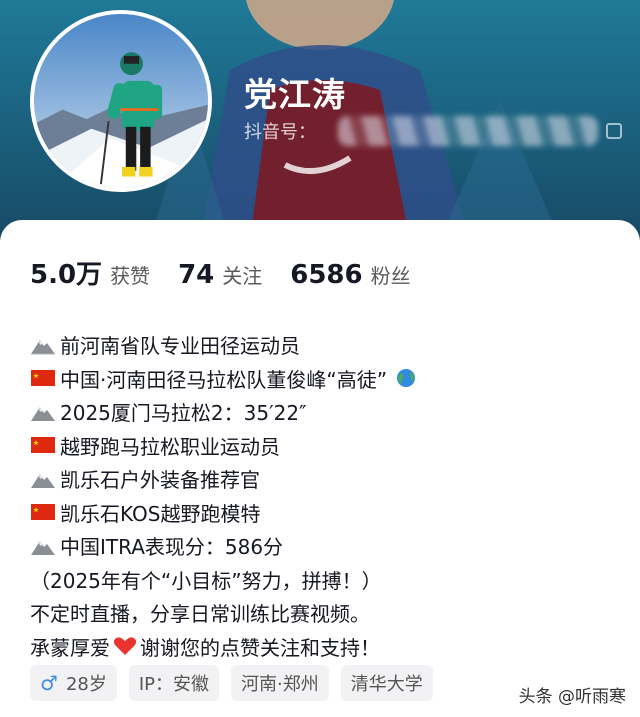 The width and height of the screenshot is (640, 717). I want to click on following-count: 74, so click(196, 275).